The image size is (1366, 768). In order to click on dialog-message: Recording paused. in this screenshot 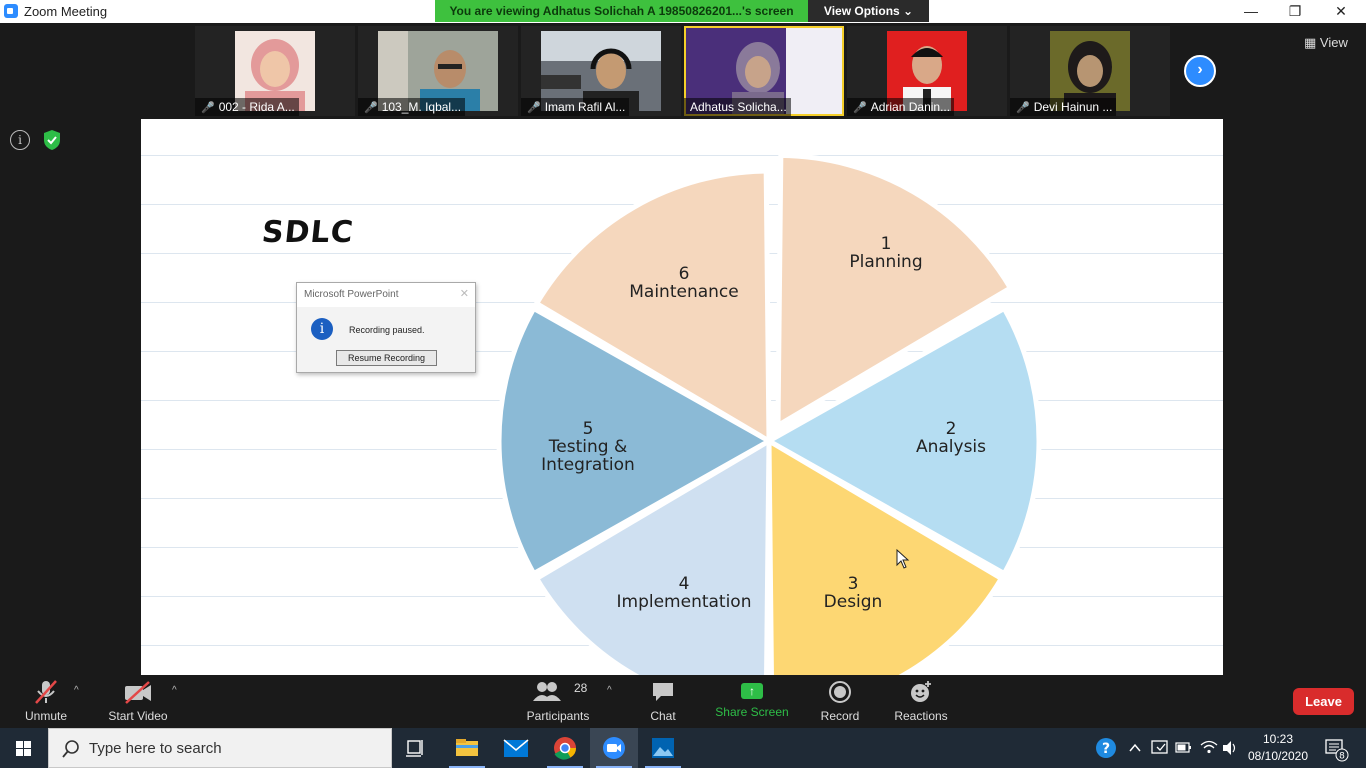, I will do `click(387, 330)`.